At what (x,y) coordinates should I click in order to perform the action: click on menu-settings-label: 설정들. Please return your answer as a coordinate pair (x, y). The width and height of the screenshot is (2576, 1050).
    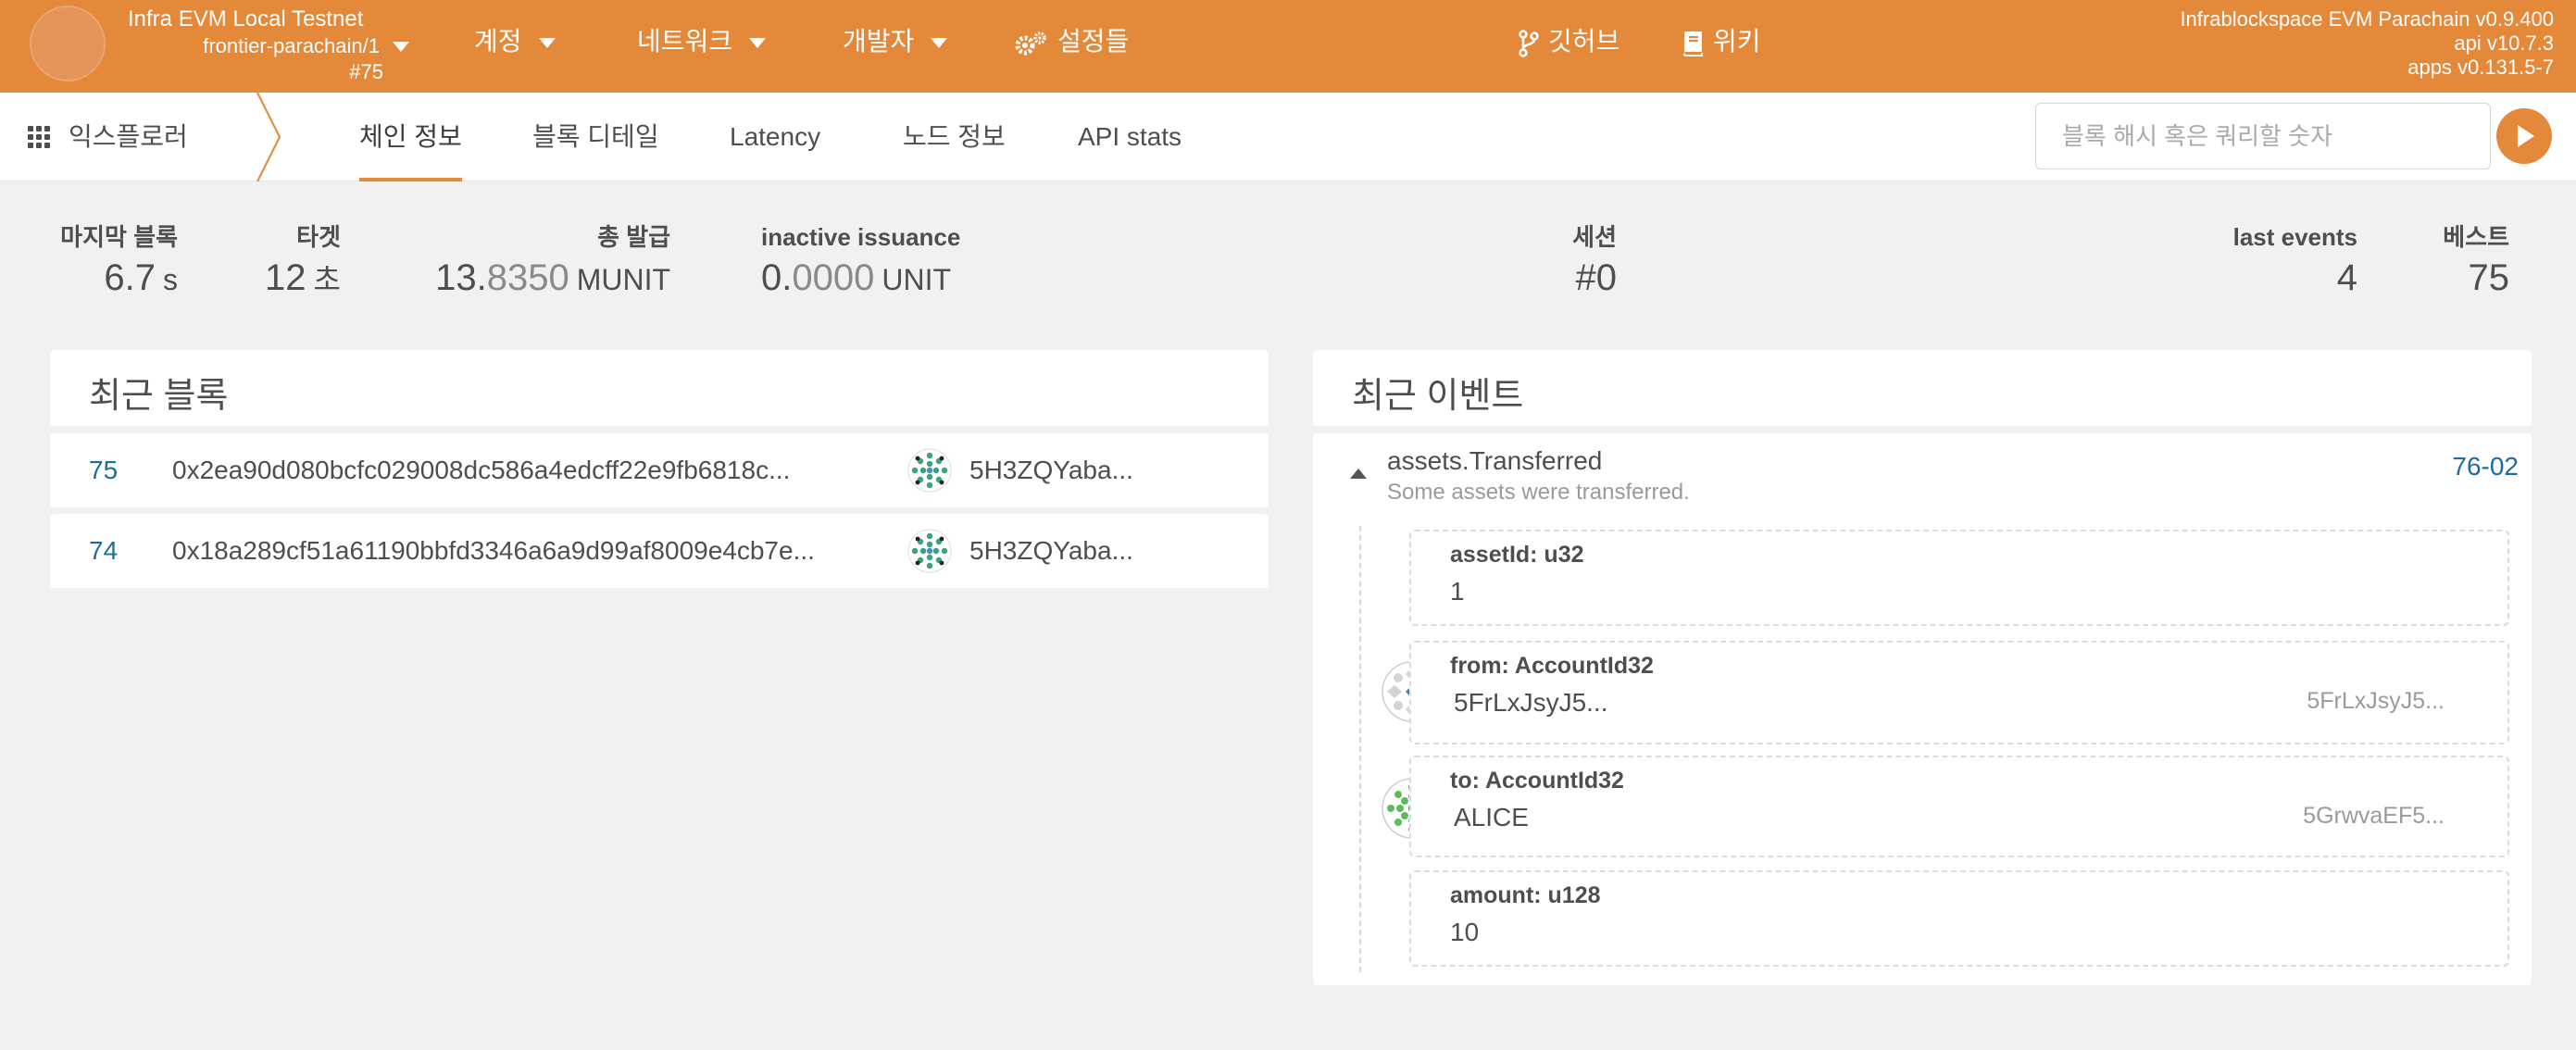
    Looking at the image, I should click on (1094, 41).